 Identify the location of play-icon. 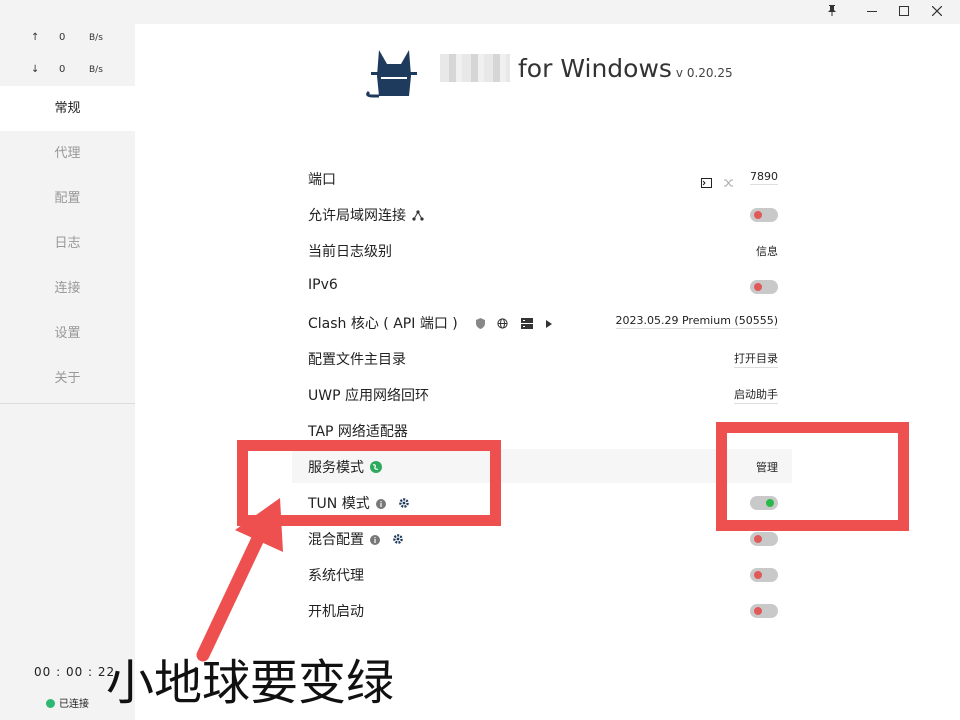
(549, 325).